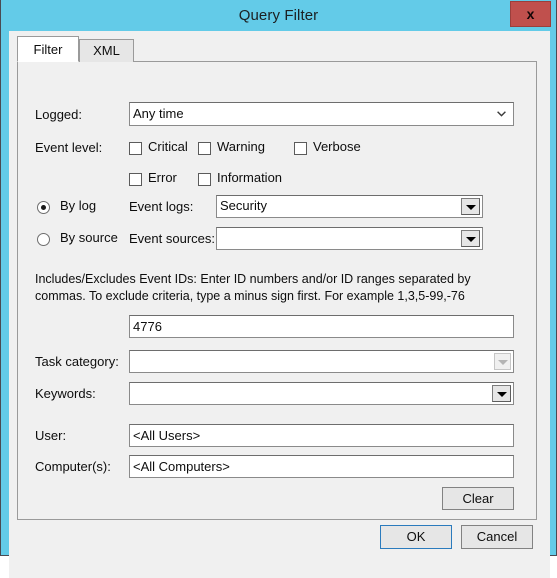 This screenshot has width=557, height=578. I want to click on window-title: Query Filter, so click(278, 15).